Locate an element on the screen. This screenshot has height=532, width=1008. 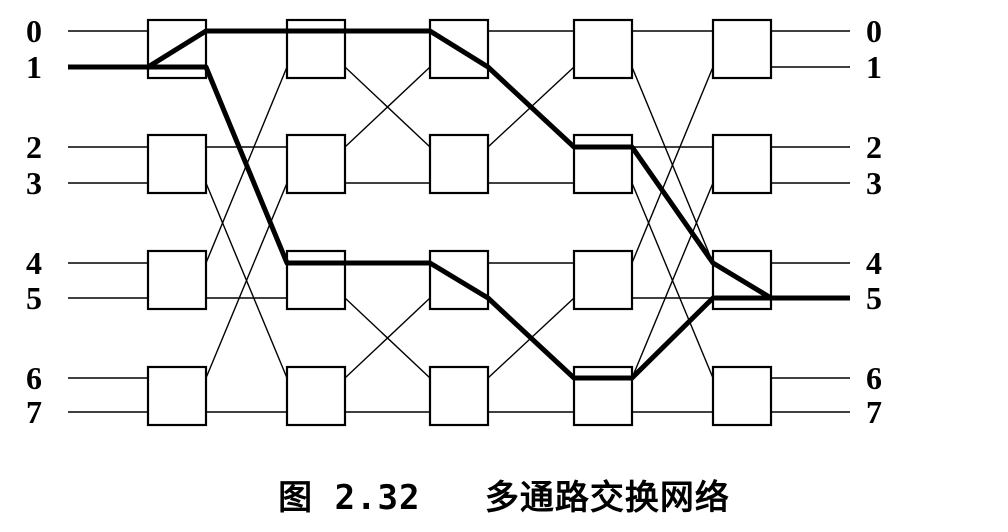
input-label-0: 0 is located at coordinates (34, 31).